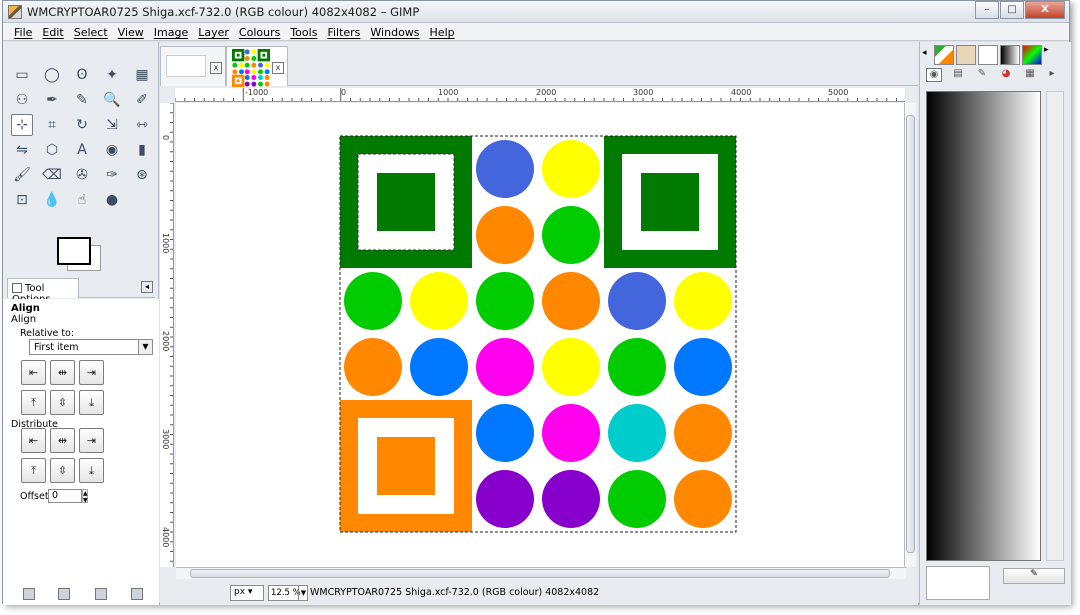 The width and height of the screenshot is (1080, 615). I want to click on zoom-chevron-down-icon: ▼, so click(303, 593).